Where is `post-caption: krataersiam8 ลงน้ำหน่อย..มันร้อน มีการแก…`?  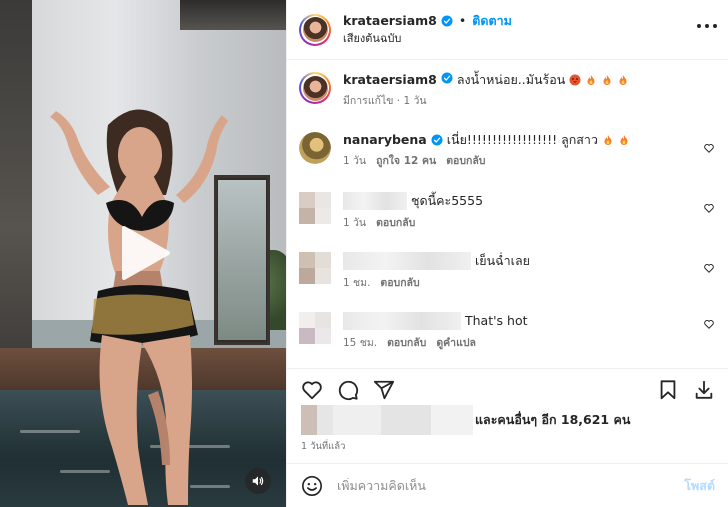
post-caption: krataersiam8 ลงน้ำหน่อย..มันร้อน มีการแก… is located at coordinates (464, 90).